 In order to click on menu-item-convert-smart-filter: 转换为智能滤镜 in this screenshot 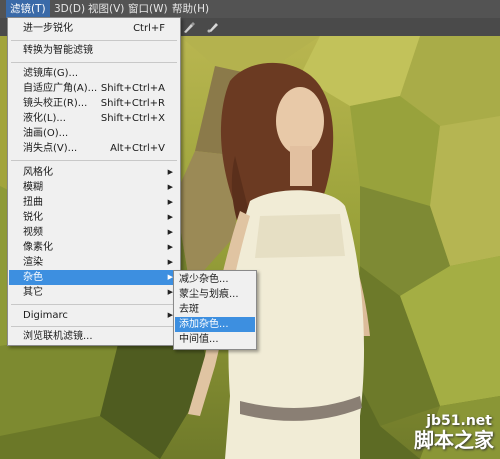, I will do `click(94, 50)`.